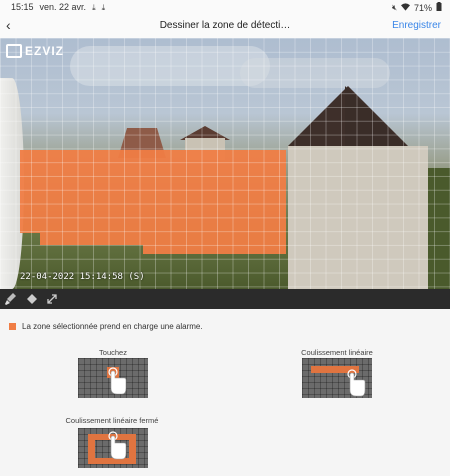  I want to click on slide-demo-label: Coulissement linéaire, so click(337, 352).